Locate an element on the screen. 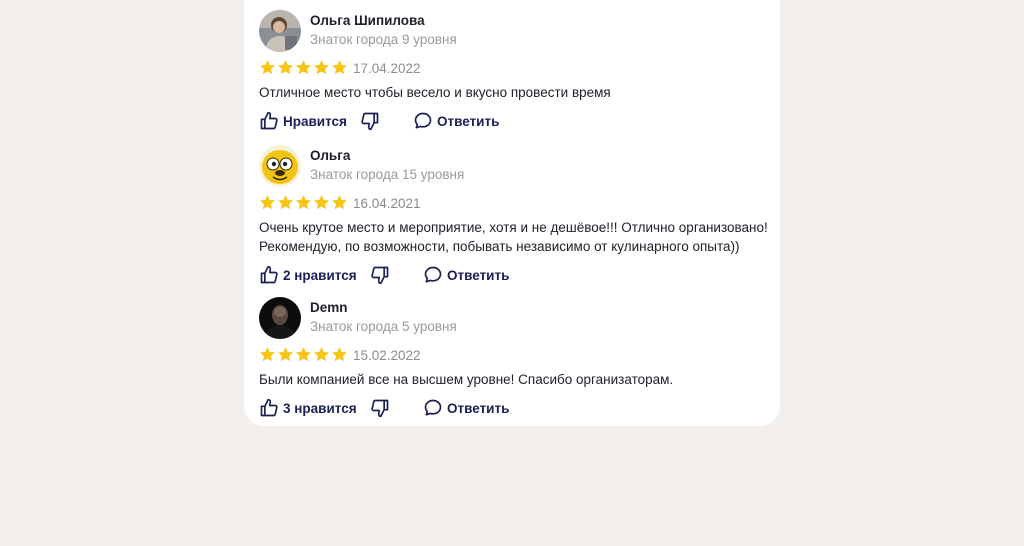 This screenshot has height=546, width=1024. like-label: 2 нравится is located at coordinates (320, 275).